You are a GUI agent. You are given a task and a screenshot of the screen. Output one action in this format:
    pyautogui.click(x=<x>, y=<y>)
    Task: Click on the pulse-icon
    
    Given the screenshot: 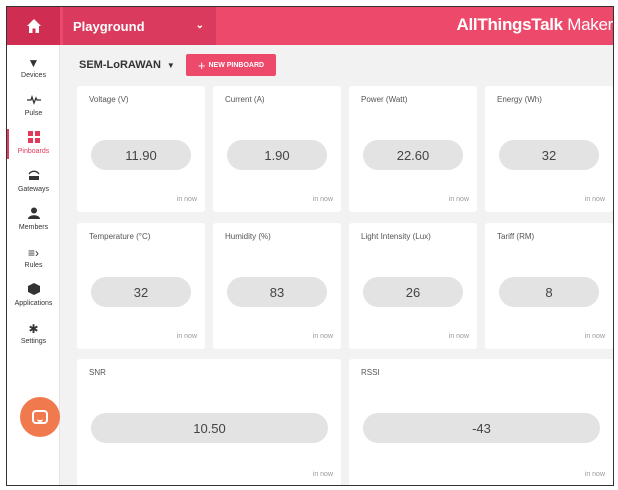 What is the action you would take?
    pyautogui.click(x=33, y=101)
    